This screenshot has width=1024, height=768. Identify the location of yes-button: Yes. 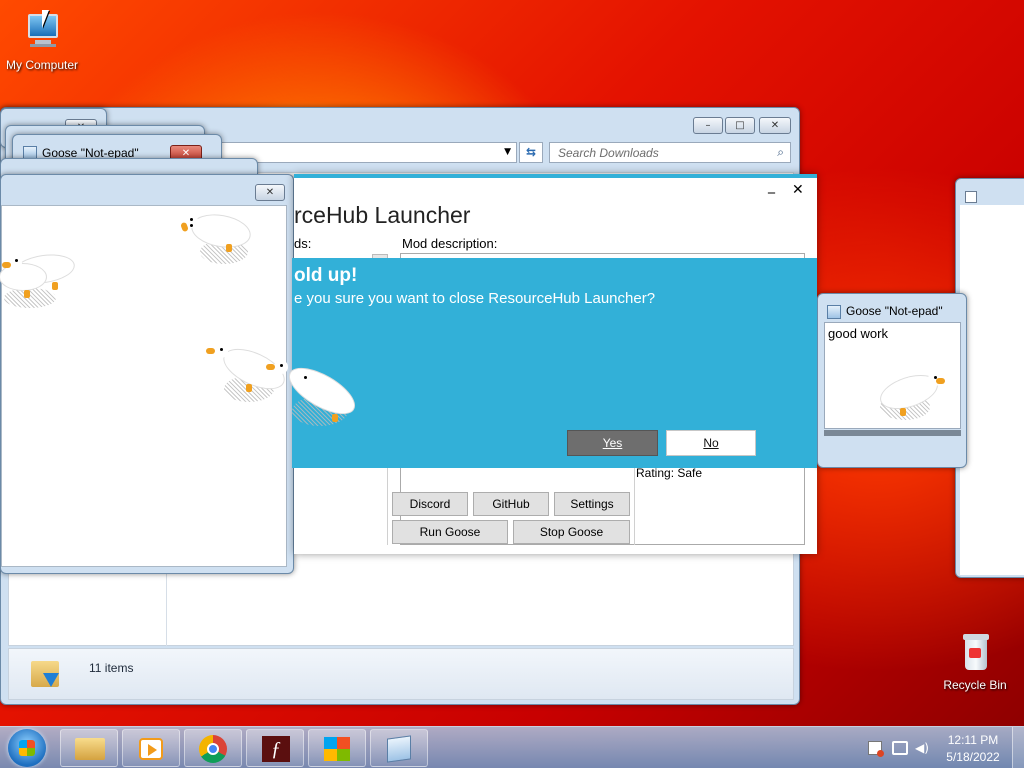
(612, 443).